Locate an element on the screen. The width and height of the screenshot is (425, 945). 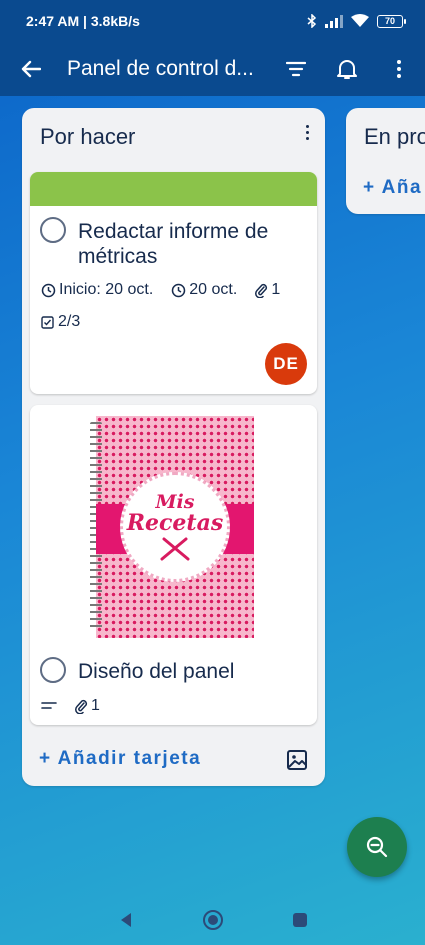
more-options-button is located at coordinates (399, 69).